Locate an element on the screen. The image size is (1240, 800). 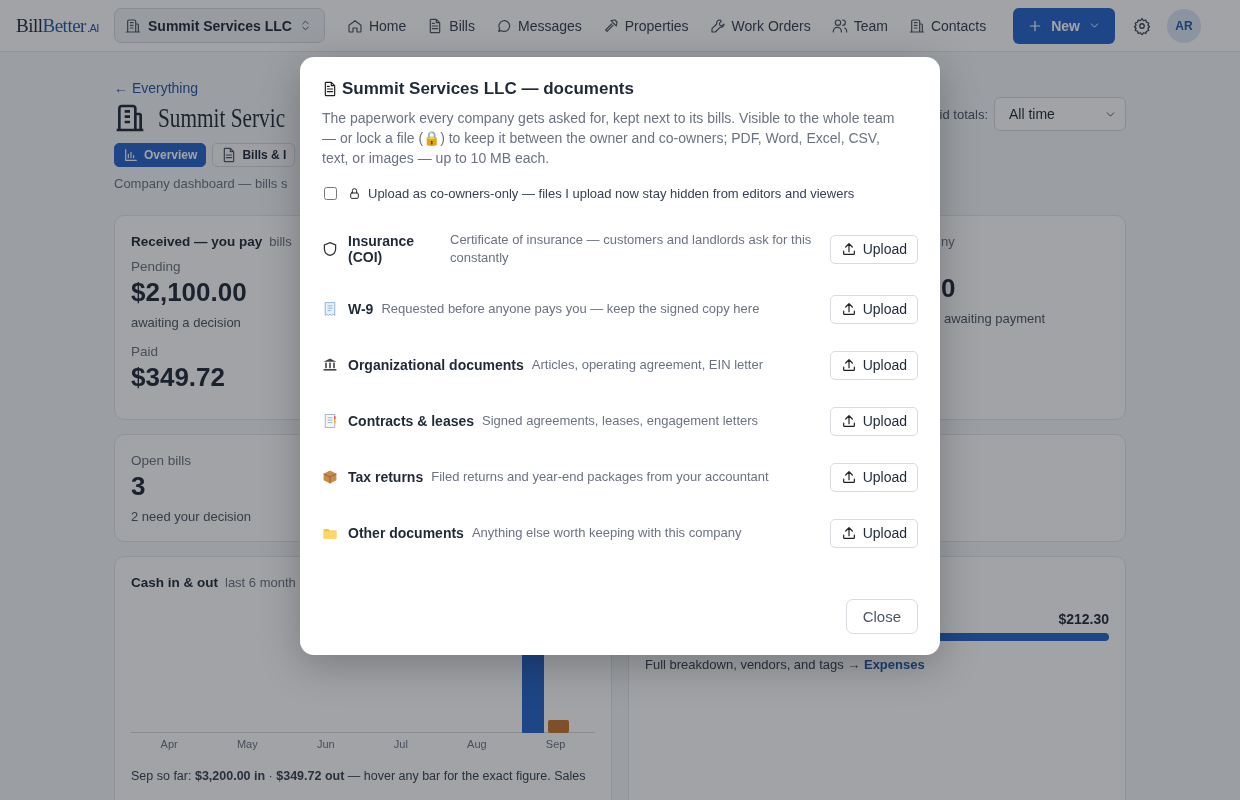
bar-chart-icon is located at coordinates (131, 155).